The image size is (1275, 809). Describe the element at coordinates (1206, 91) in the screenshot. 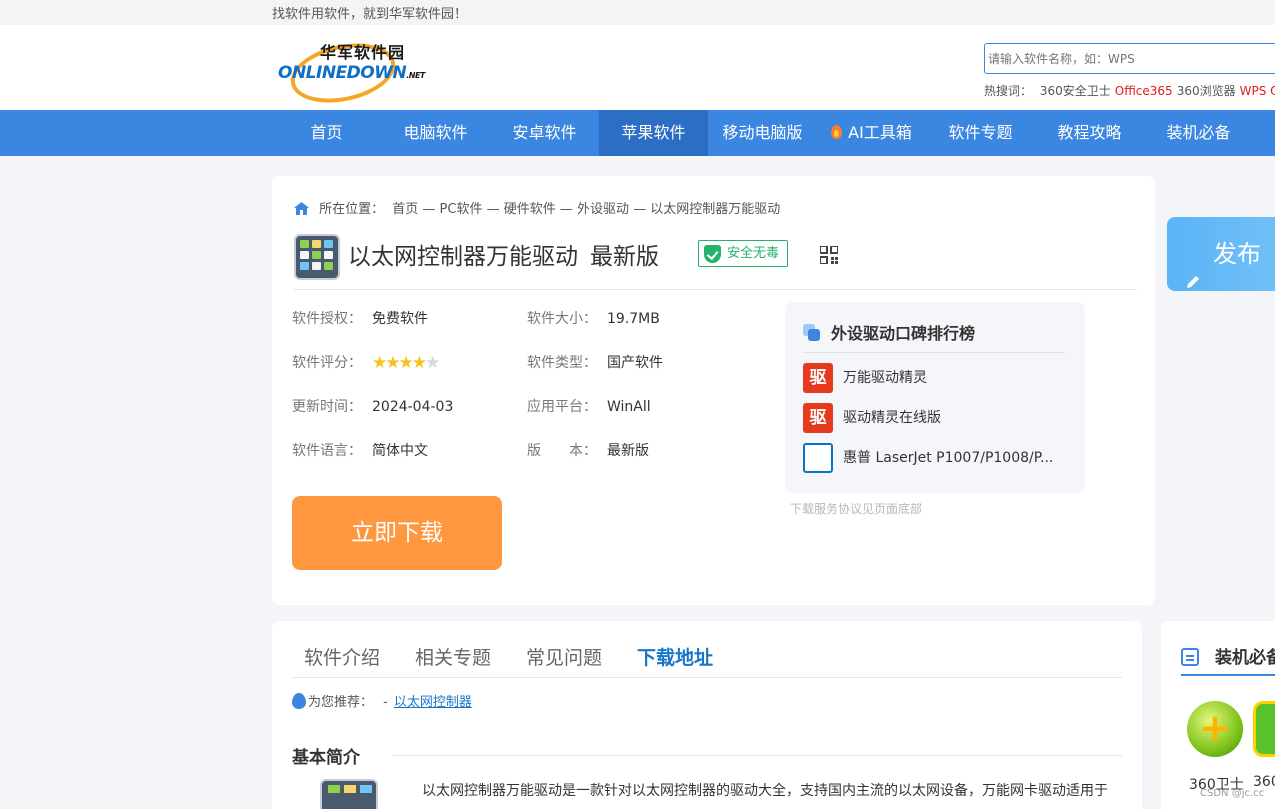

I see `hot-word-link: 360浏览器` at that location.